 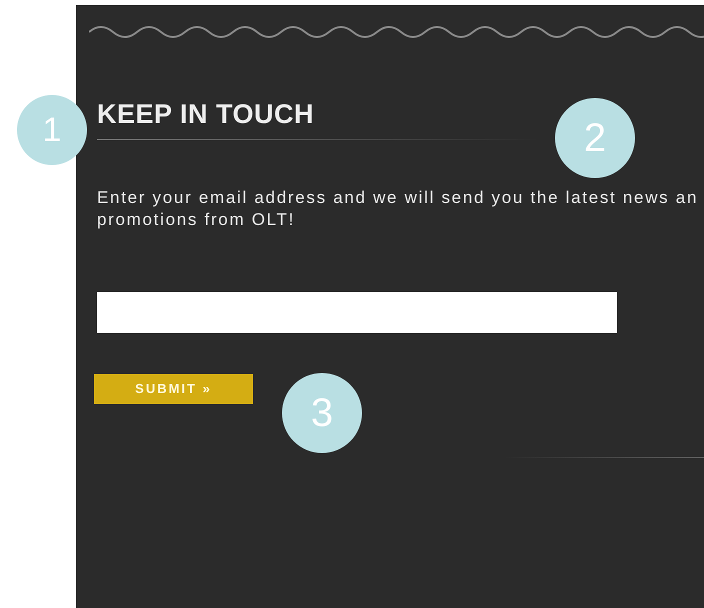 What do you see at coordinates (357, 312) in the screenshot?
I see `email-field` at bounding box center [357, 312].